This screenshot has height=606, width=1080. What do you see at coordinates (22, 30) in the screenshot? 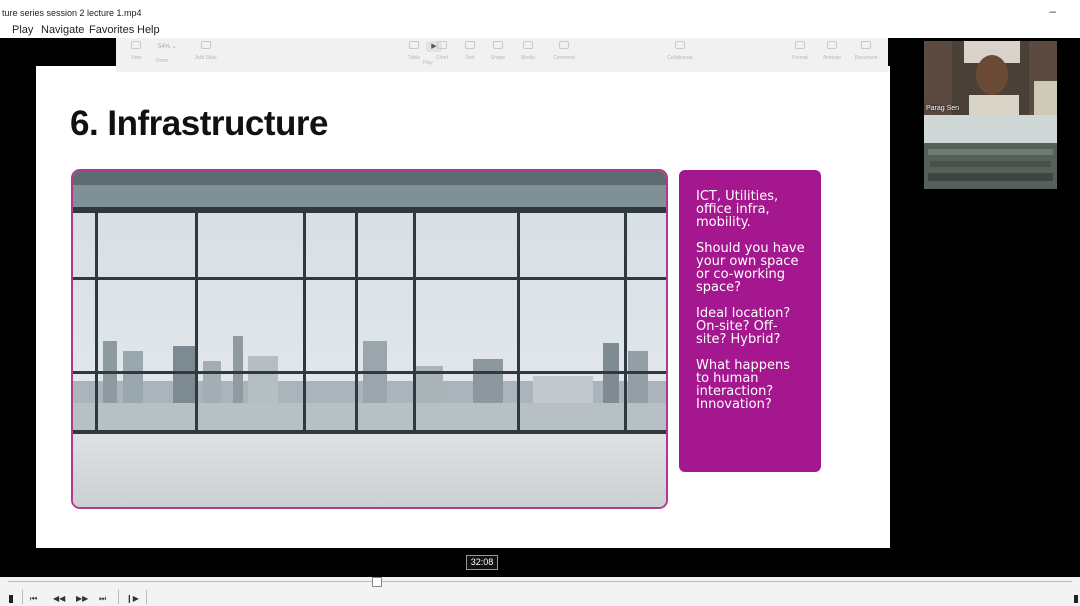
I see `menu-play: Play` at bounding box center [22, 30].